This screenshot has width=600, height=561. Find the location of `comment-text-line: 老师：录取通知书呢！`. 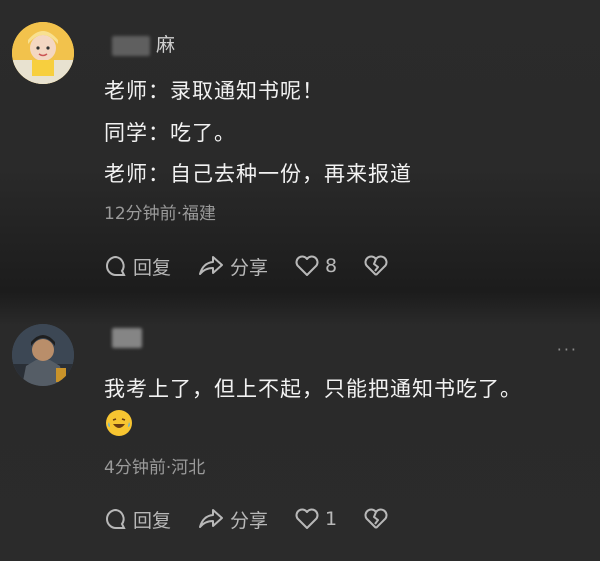

comment-text-line: 老师：录取通知书呢！ is located at coordinates (214, 91).